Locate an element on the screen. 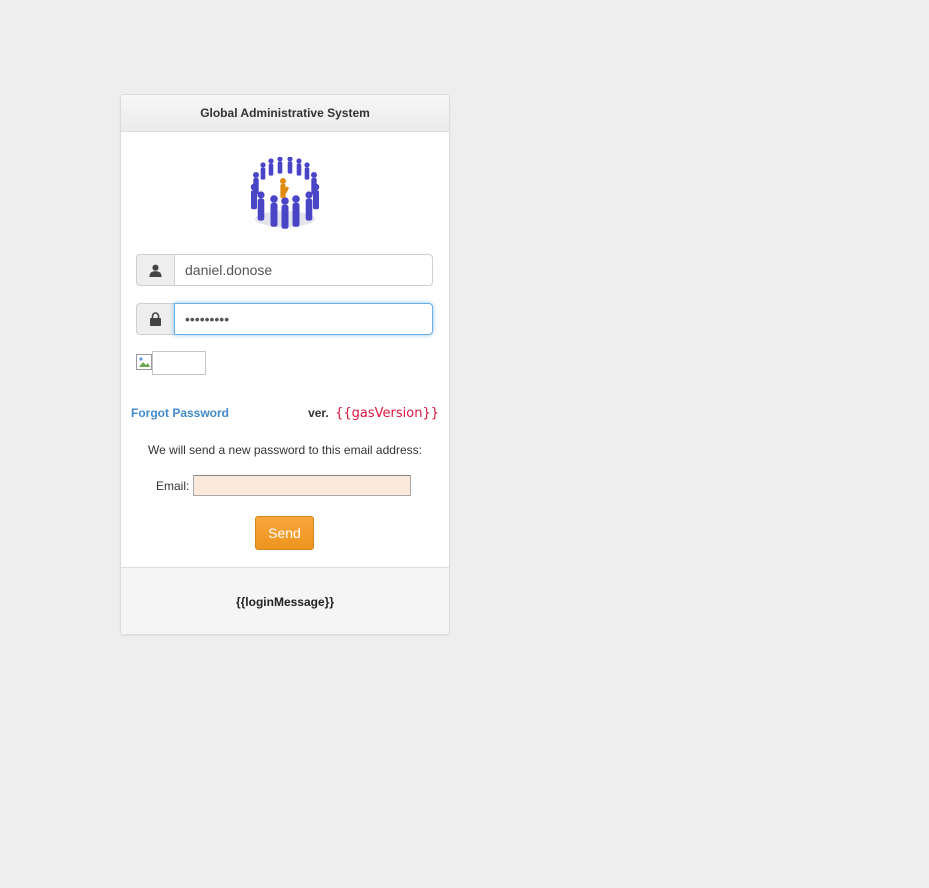  people-circle-logo-icon is located at coordinates (285, 195).